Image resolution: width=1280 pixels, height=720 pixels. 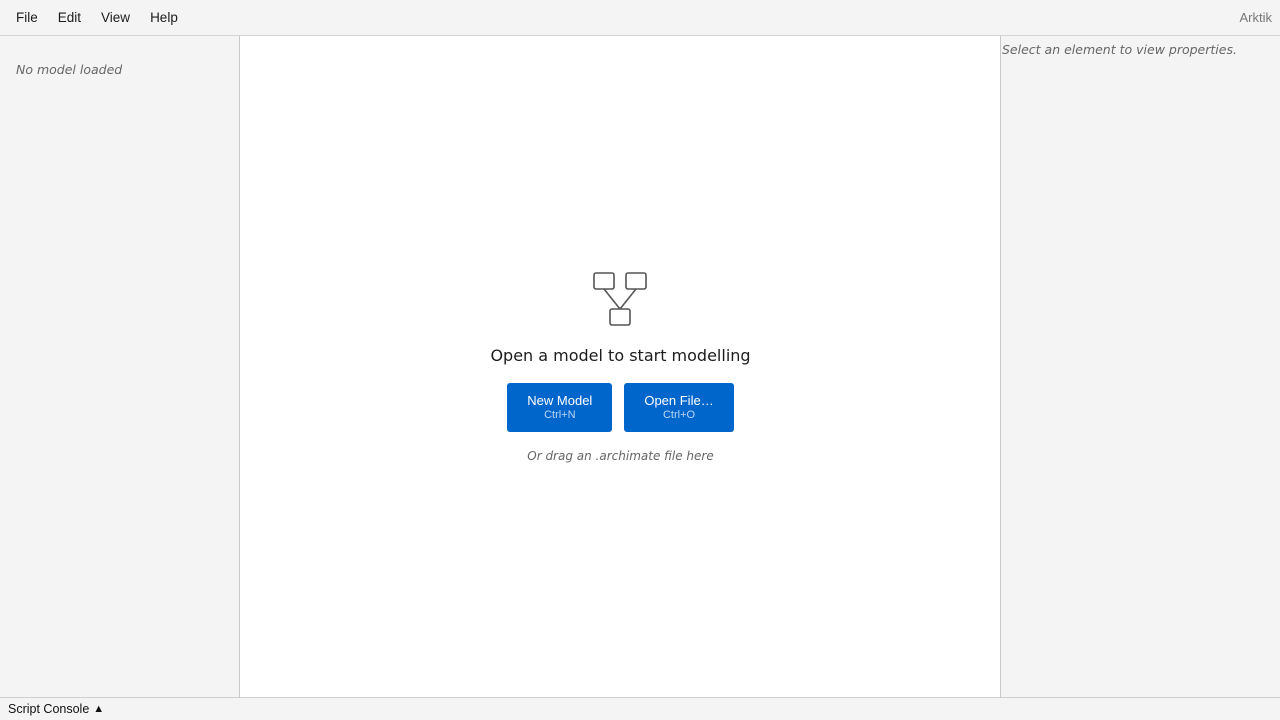 What do you see at coordinates (115, 17) in the screenshot?
I see `menu-view: View` at bounding box center [115, 17].